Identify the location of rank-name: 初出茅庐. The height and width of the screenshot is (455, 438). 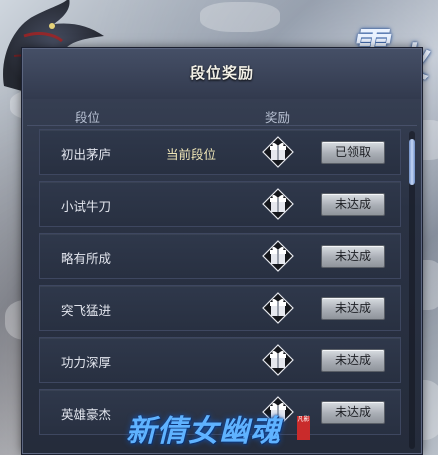
(86, 154).